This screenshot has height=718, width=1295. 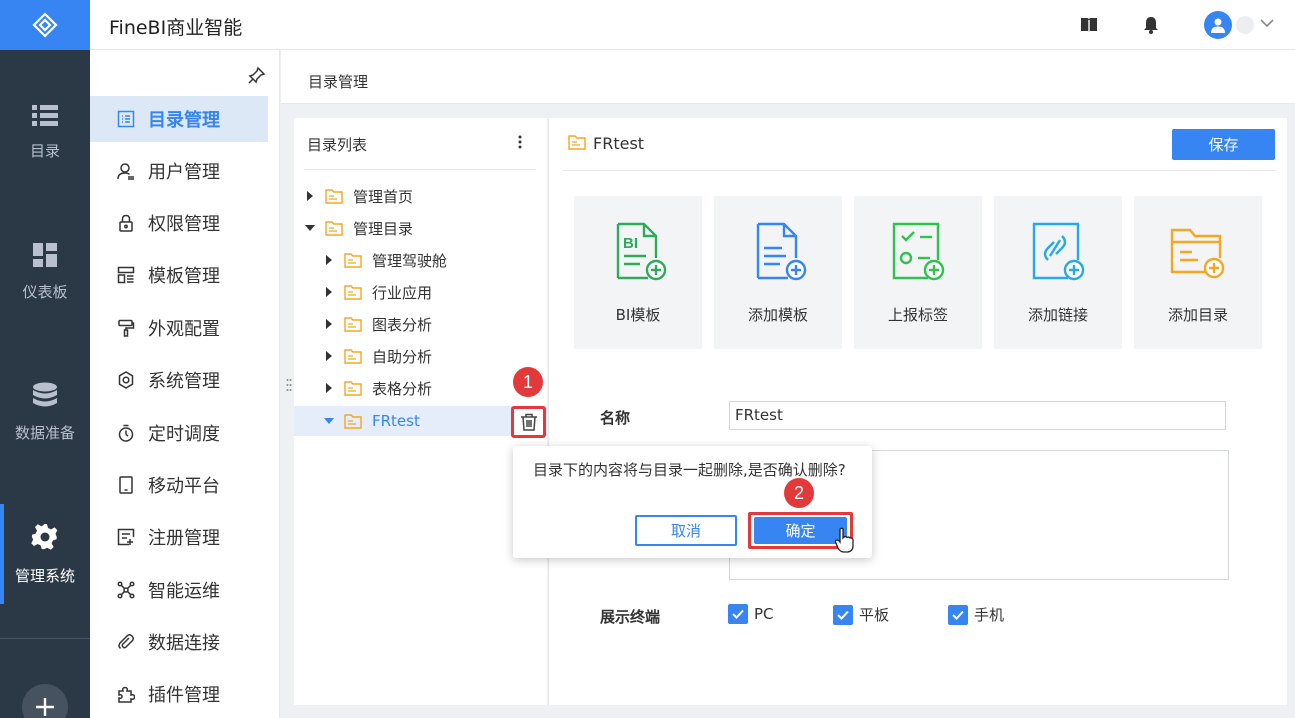 What do you see at coordinates (520, 142) in the screenshot?
I see `more-vertical-icon` at bounding box center [520, 142].